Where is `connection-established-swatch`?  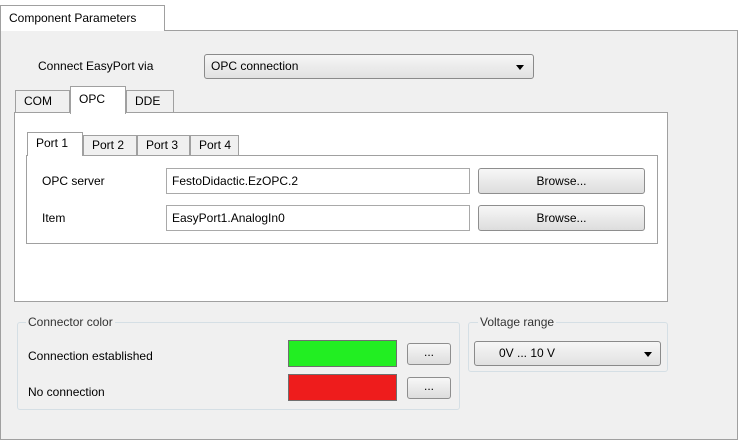 connection-established-swatch is located at coordinates (342, 353).